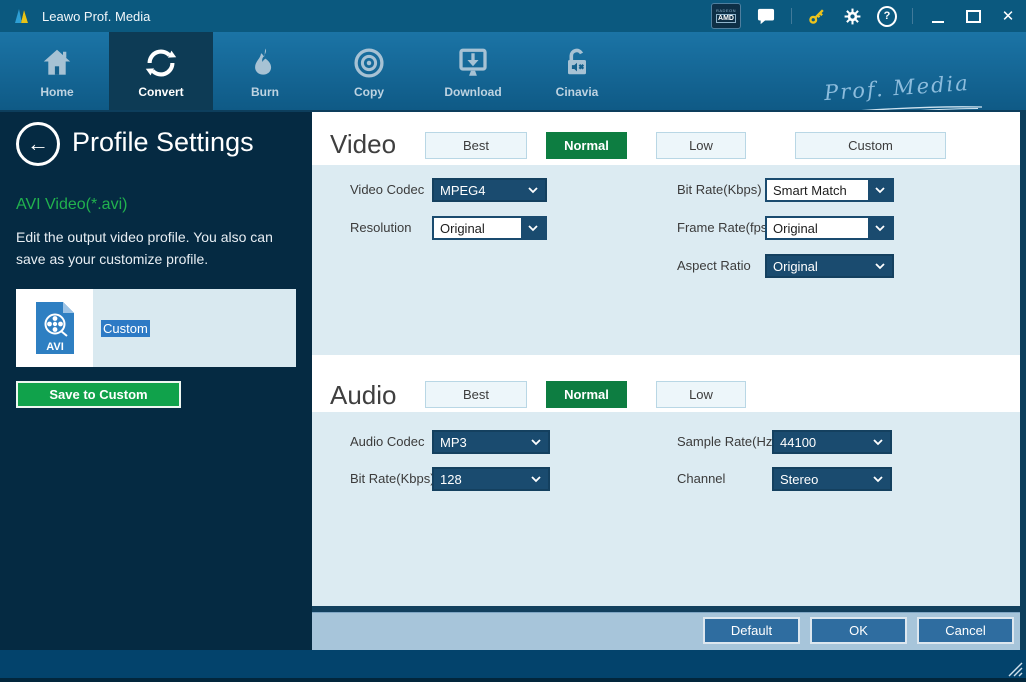 The image size is (1026, 682). I want to click on video-section-title: Video, so click(363, 144).